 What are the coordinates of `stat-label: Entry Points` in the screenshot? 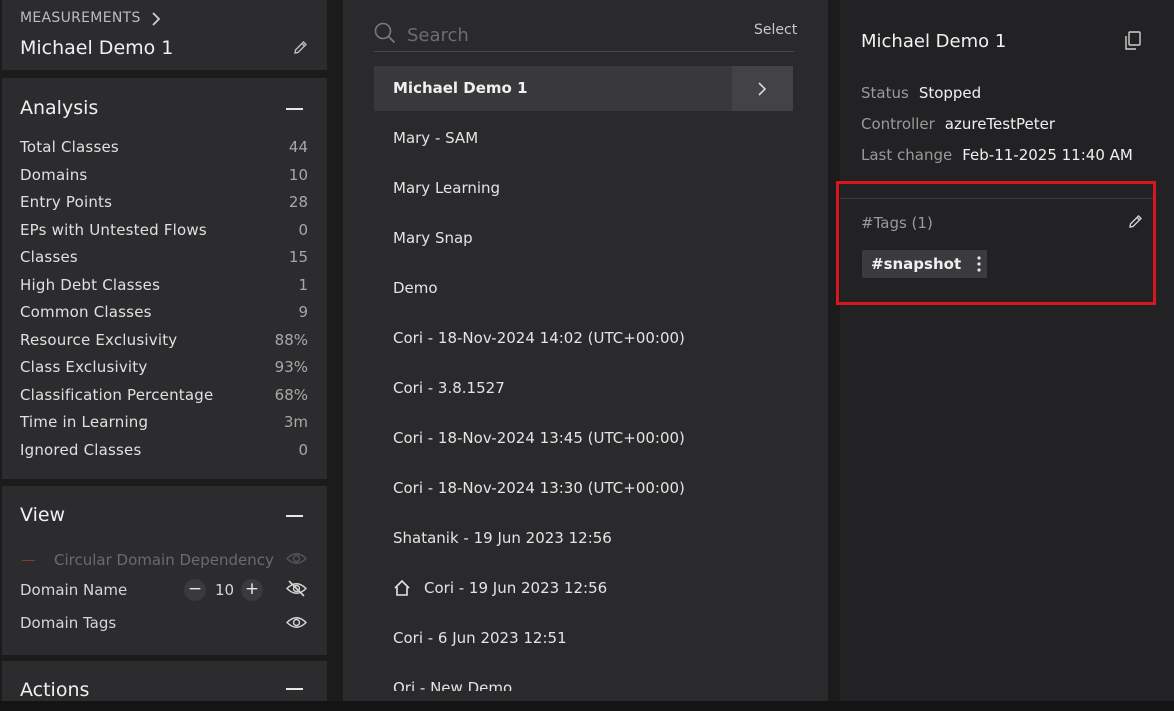 It's located at (66, 202).